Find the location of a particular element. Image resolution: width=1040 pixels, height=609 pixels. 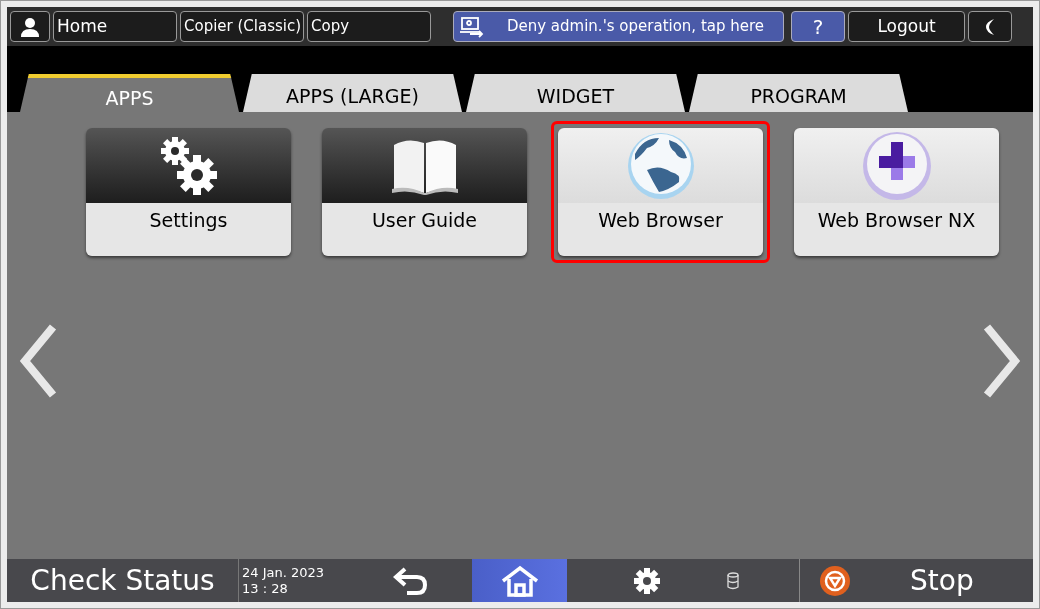

house-icon is located at coordinates (519, 580).